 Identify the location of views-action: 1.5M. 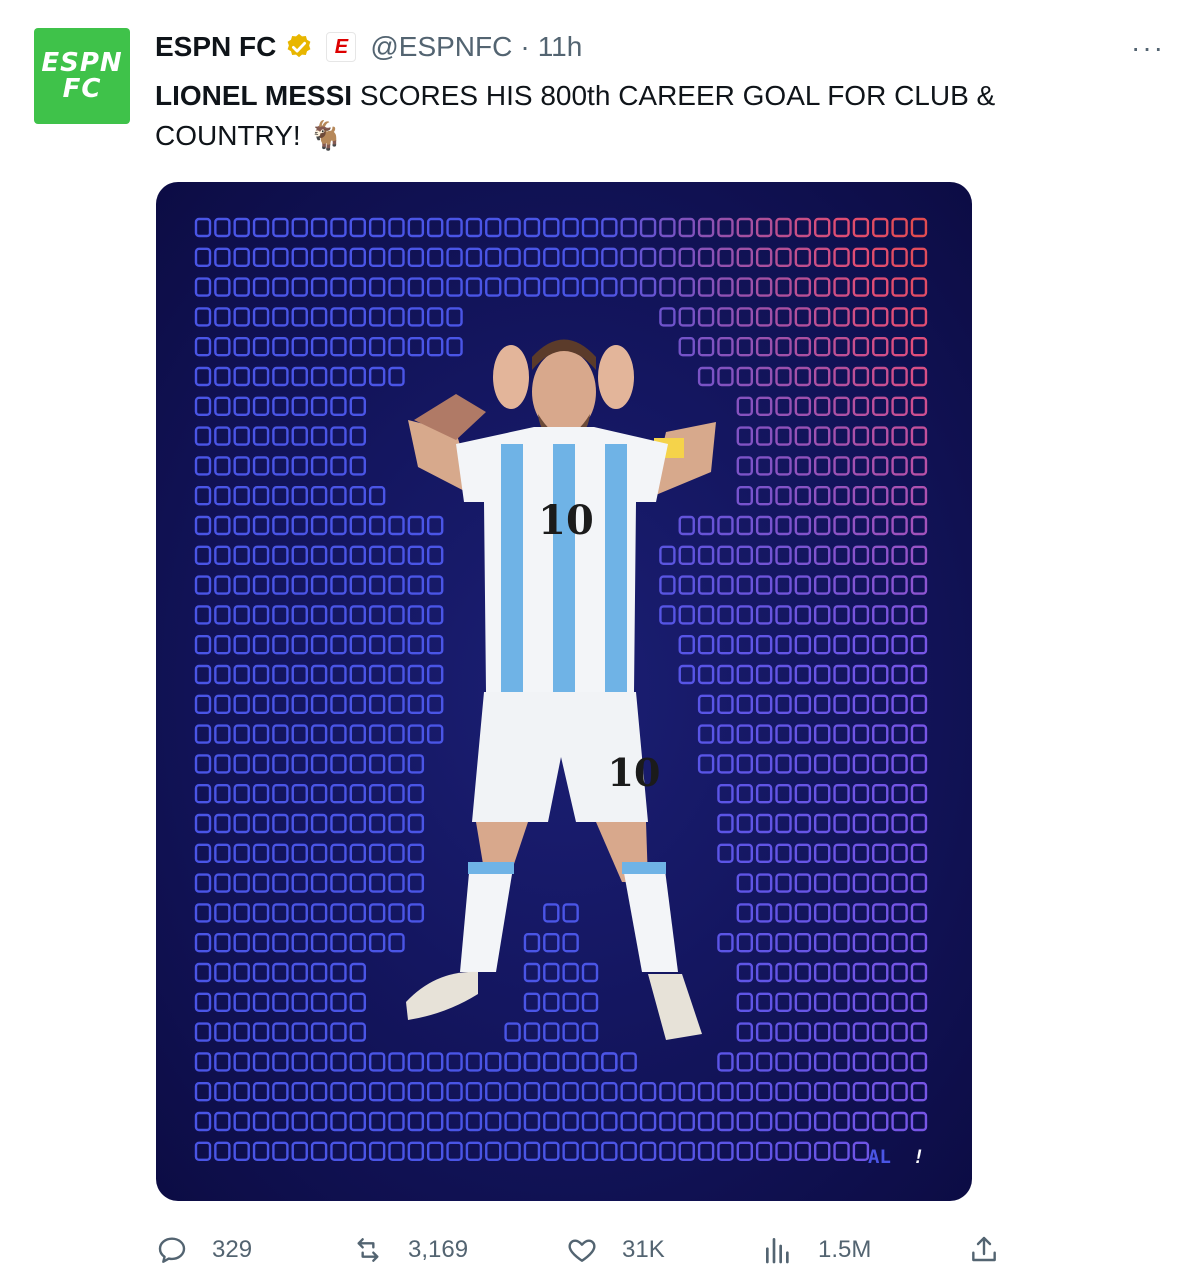
(816, 1250).